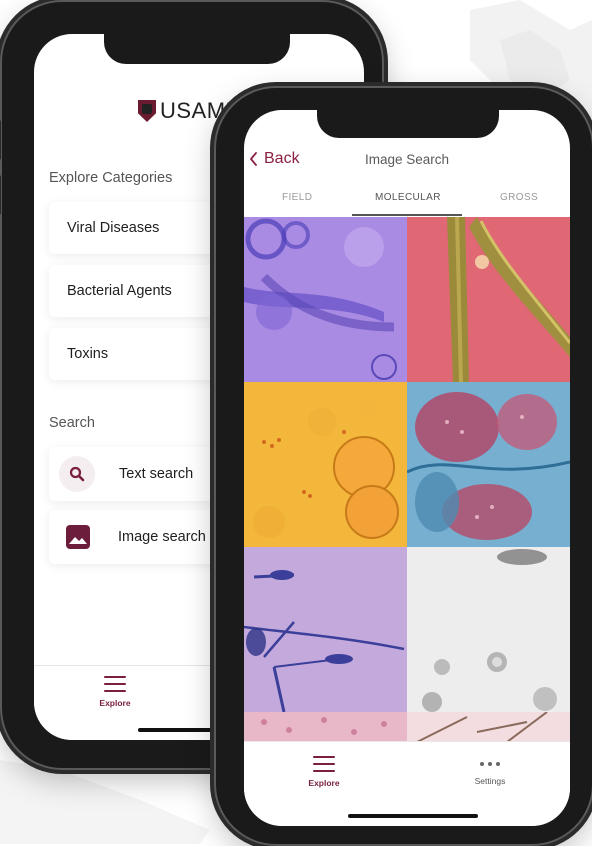  Describe the element at coordinates (147, 111) in the screenshot. I see `shield-logo-icon` at that location.